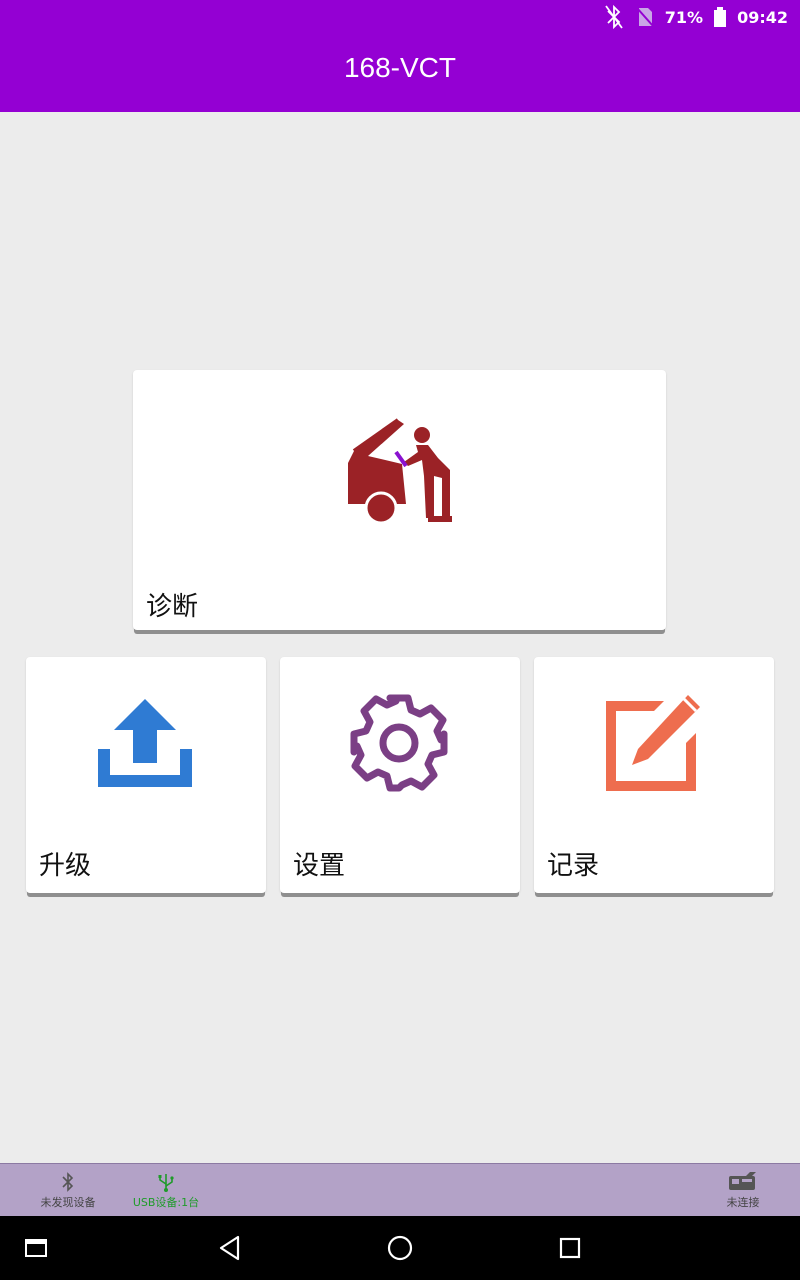 Image resolution: width=800 pixels, height=1280 pixels. I want to click on navigation-bar, so click(400, 1248).